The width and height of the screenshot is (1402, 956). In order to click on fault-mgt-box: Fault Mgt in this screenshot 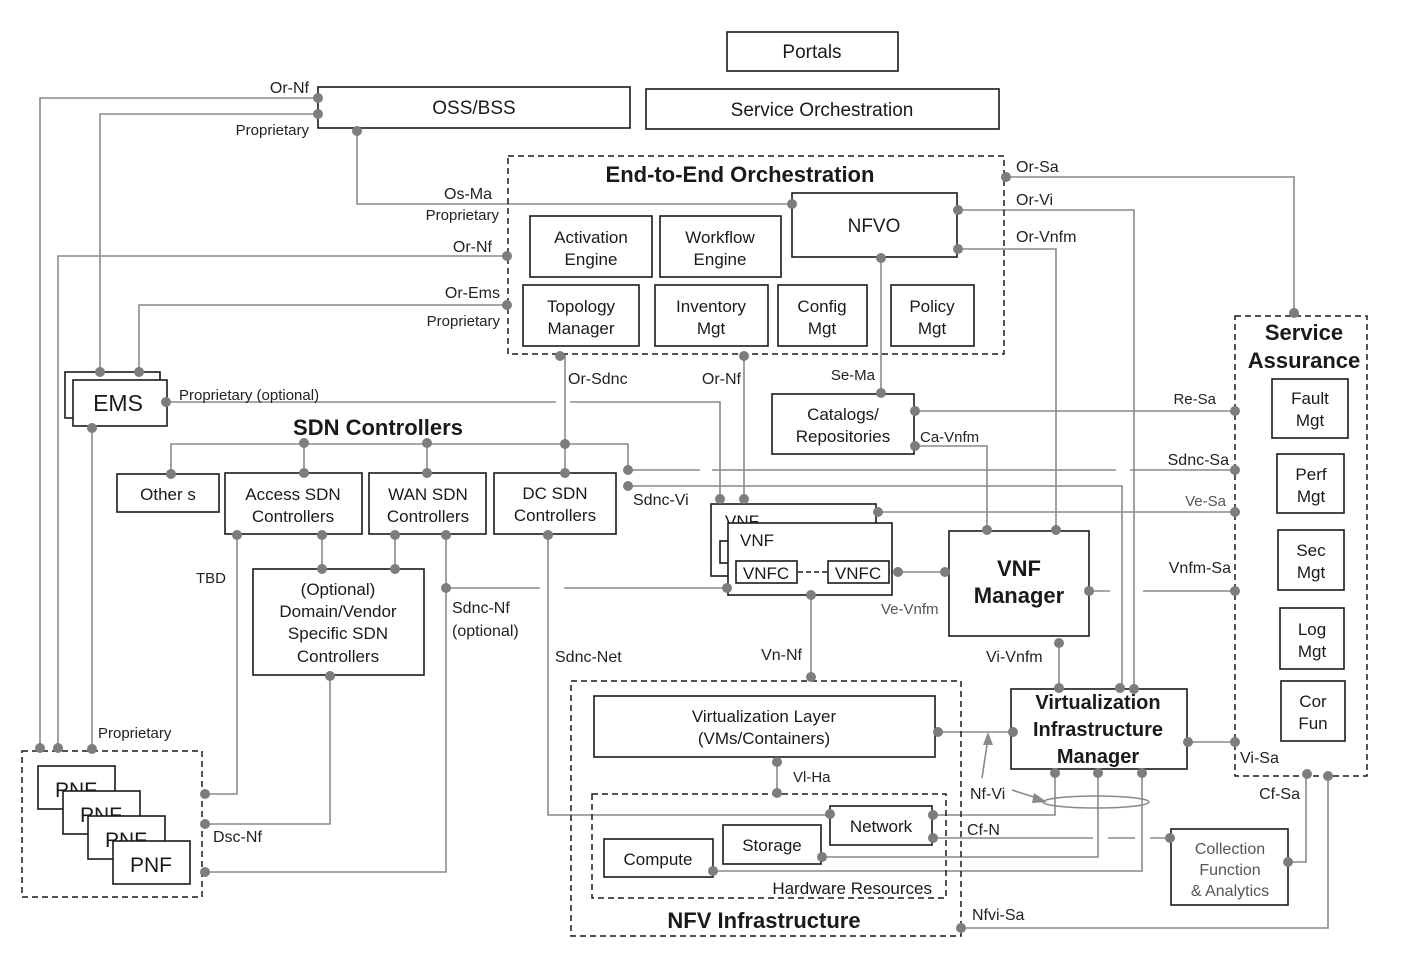, I will do `click(1310, 408)`.